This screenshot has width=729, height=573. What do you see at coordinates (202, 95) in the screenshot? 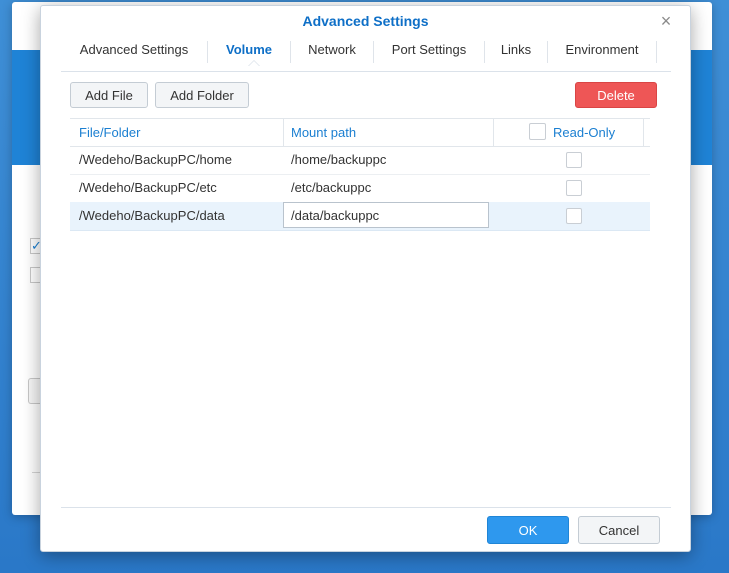
I see `add-folder-button: Add Folder` at bounding box center [202, 95].